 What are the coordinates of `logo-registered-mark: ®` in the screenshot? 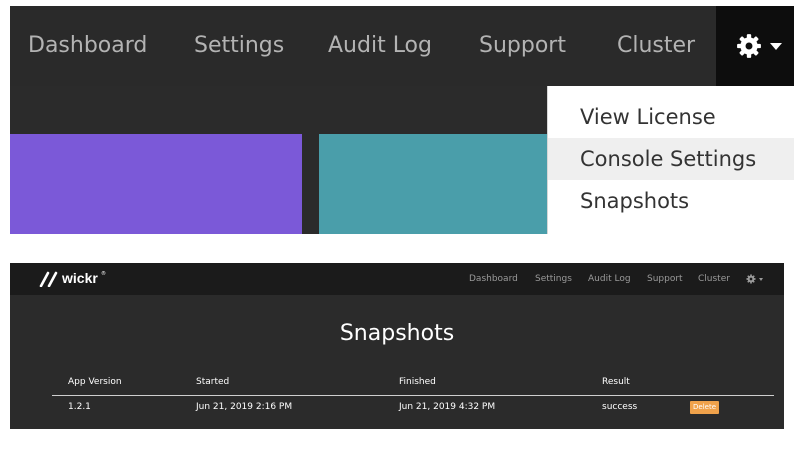 It's located at (103, 274).